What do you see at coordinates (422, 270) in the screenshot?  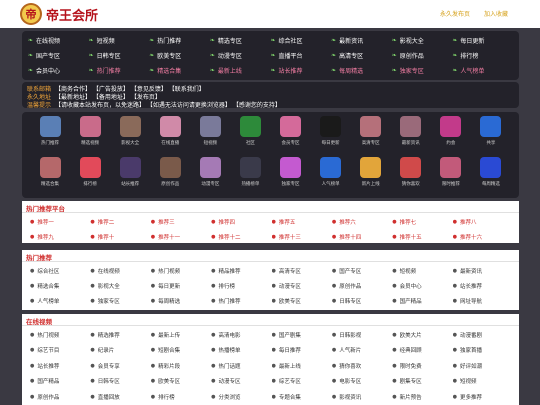 I see `section-link: ● 短视频` at bounding box center [422, 270].